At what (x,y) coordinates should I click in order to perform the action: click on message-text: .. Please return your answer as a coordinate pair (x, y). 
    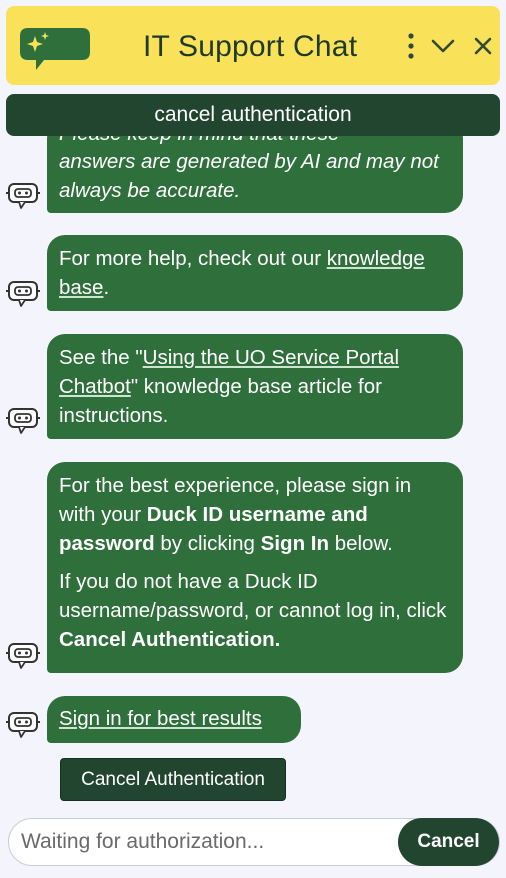
    Looking at the image, I should click on (106, 287).